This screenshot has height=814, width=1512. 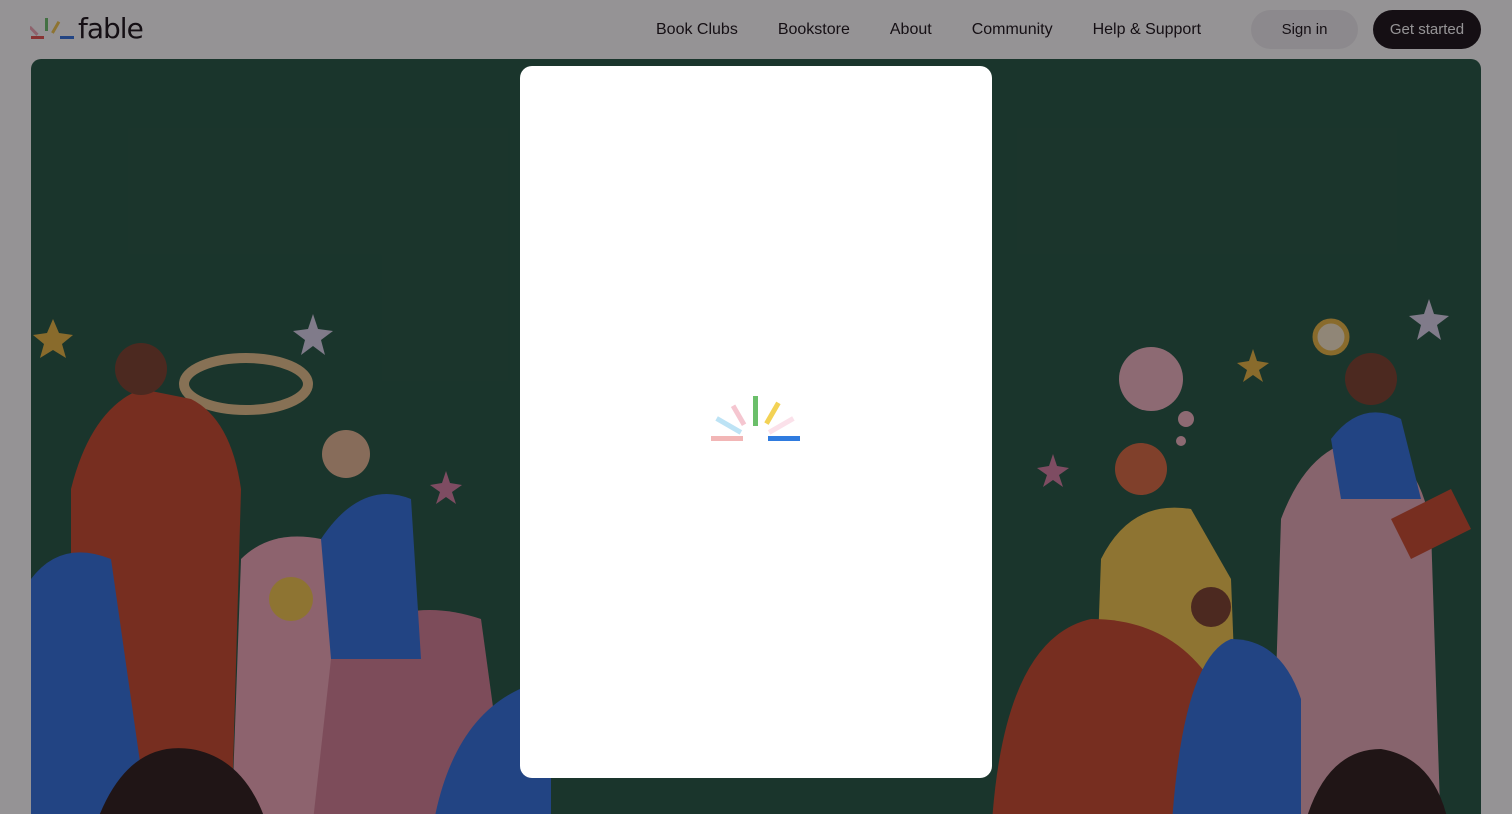 I want to click on fable-loading-spinner-icon, so click(x=755, y=418).